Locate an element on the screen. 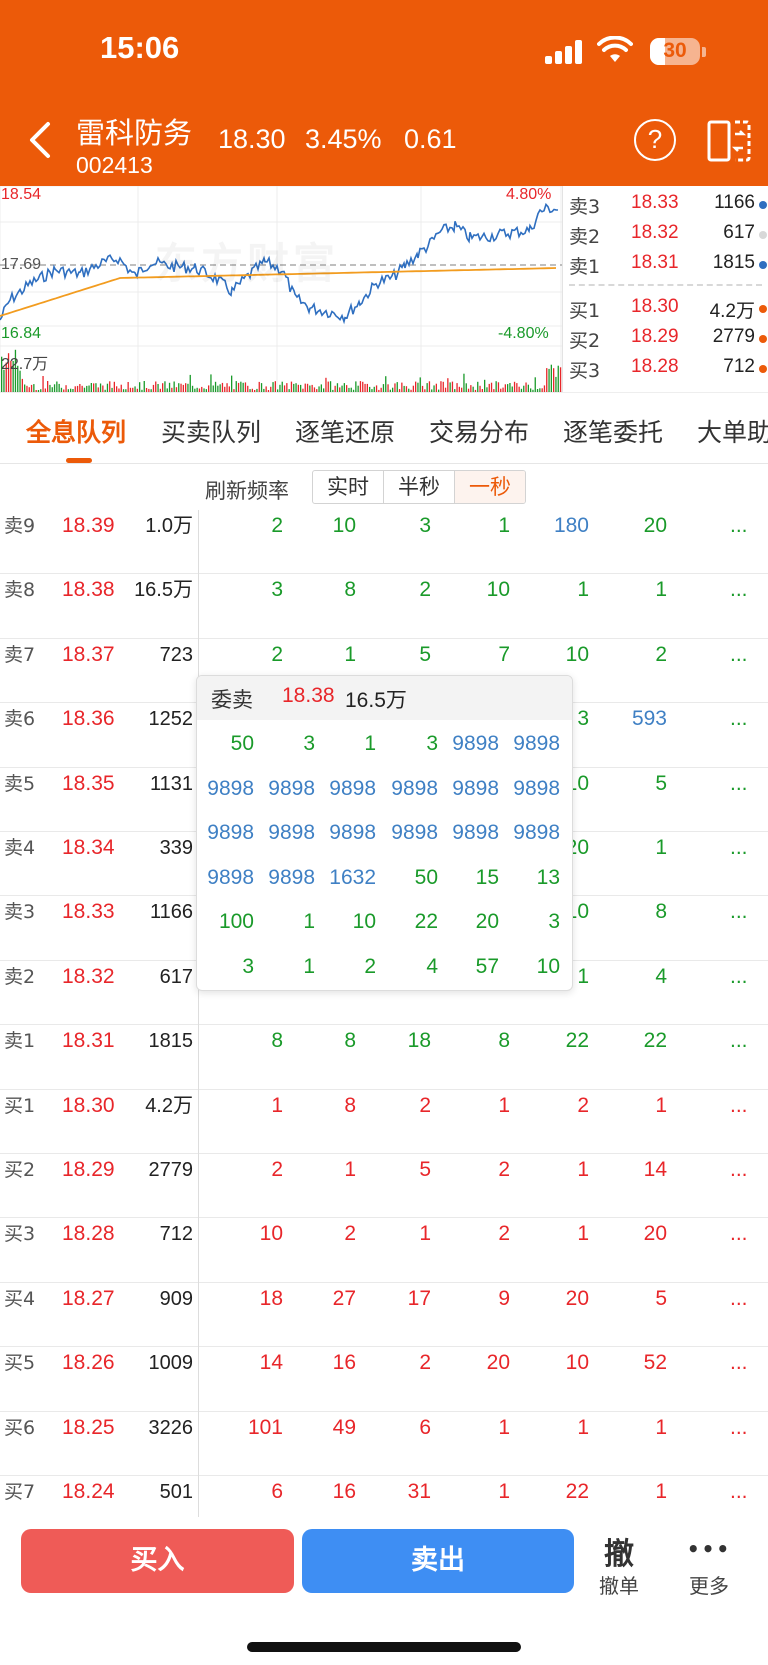 Image resolution: width=768 pixels, height=1665 pixels. cancel-order-icon: 撤 is located at coordinates (619, 1551).